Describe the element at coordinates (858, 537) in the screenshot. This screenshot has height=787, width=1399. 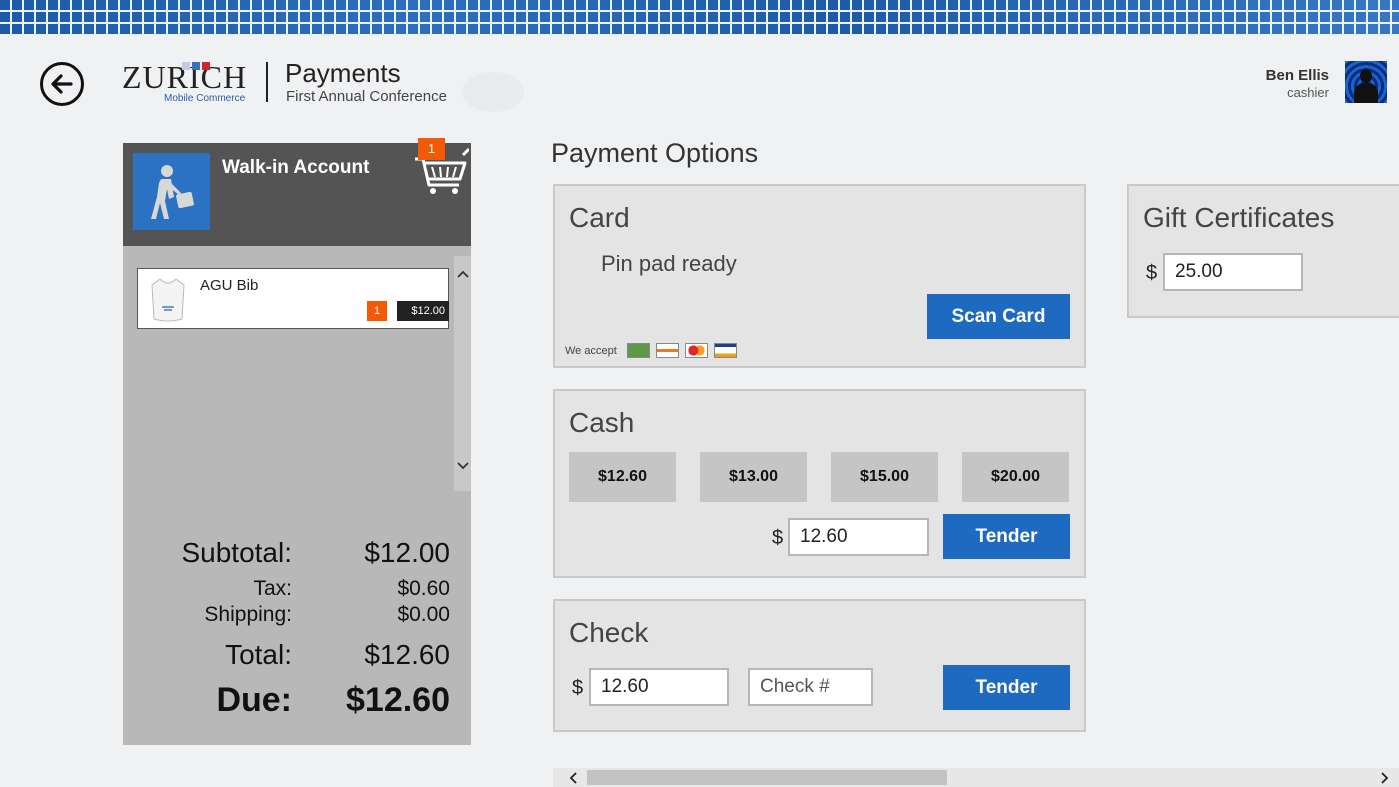
I see `cash-amount-input` at that location.